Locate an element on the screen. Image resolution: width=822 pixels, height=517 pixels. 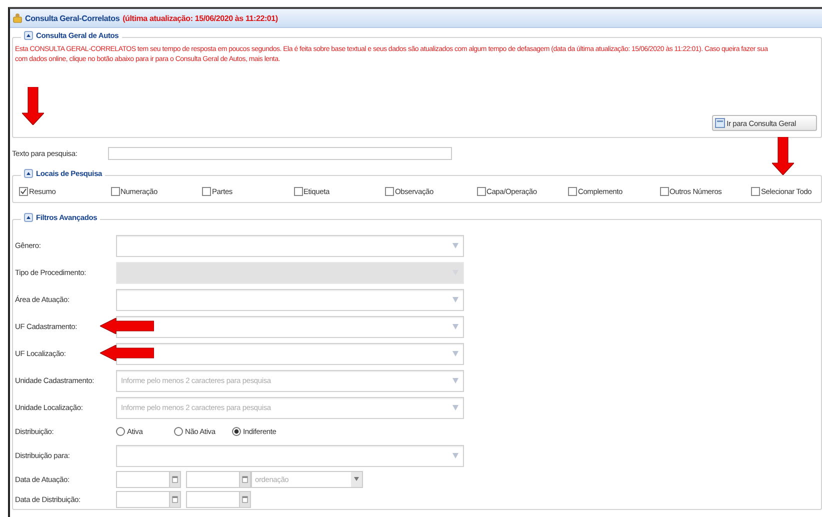
search-field is located at coordinates (280, 153).